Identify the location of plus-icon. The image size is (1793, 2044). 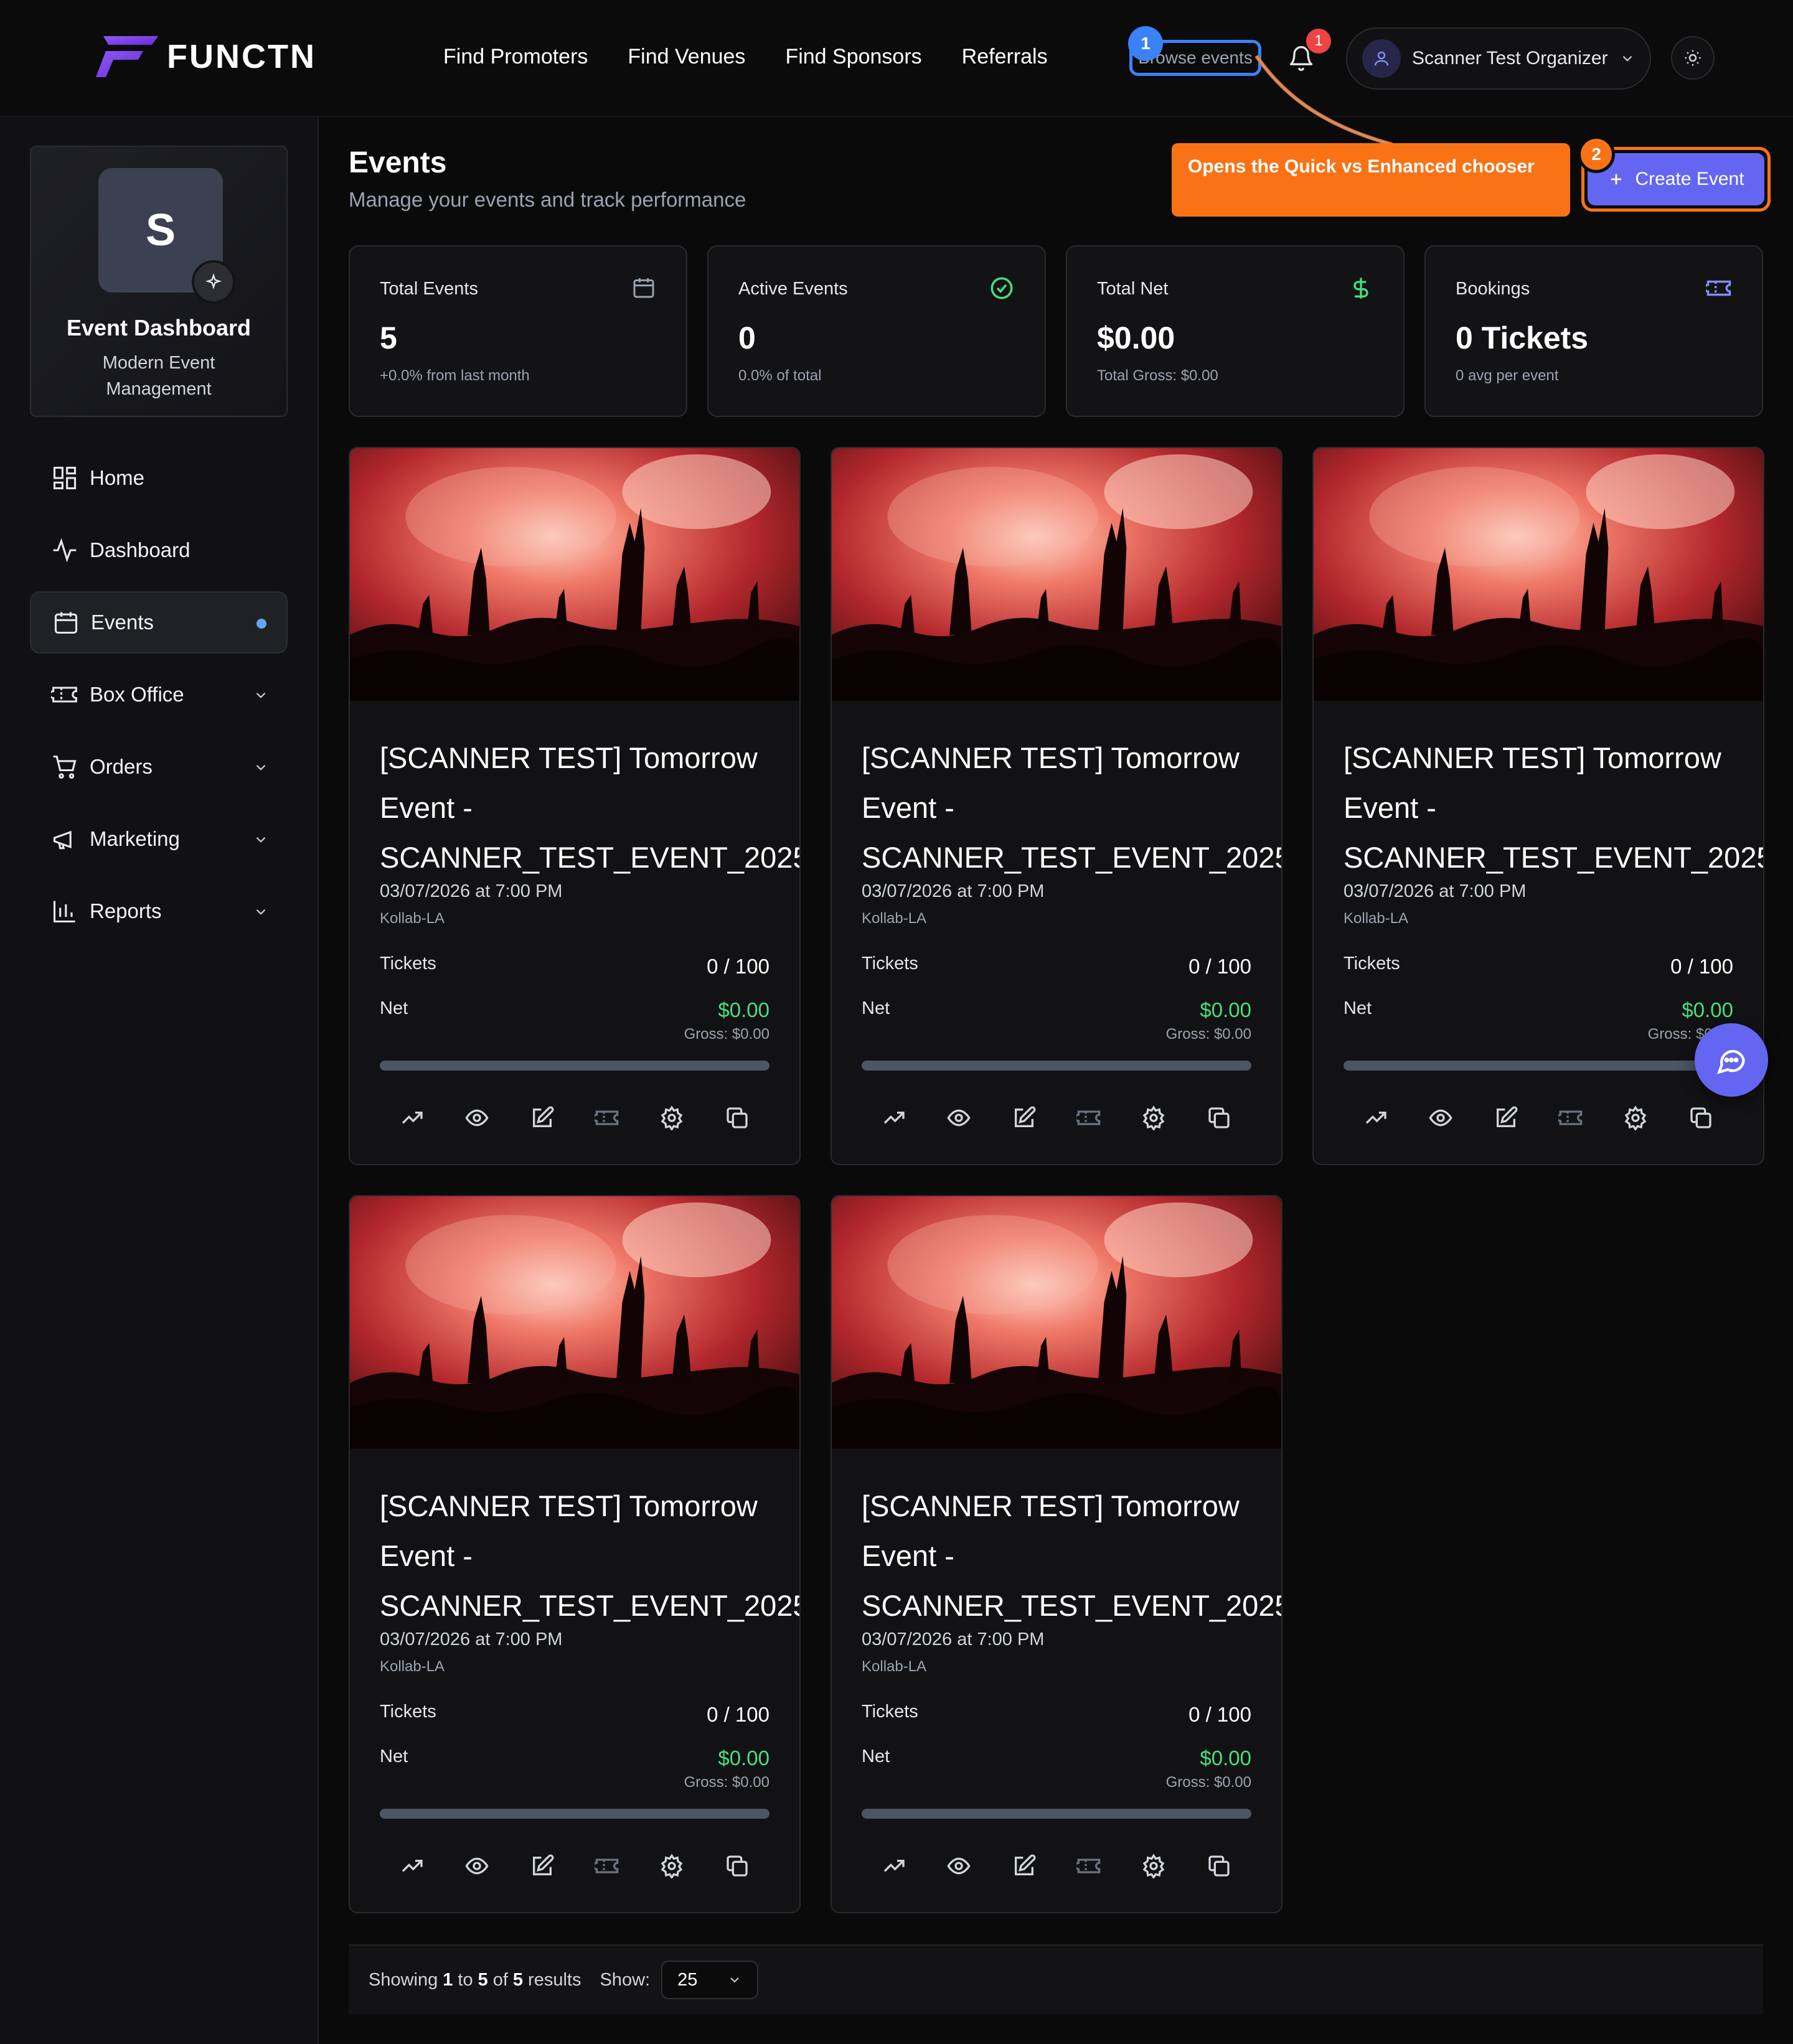
(1616, 180).